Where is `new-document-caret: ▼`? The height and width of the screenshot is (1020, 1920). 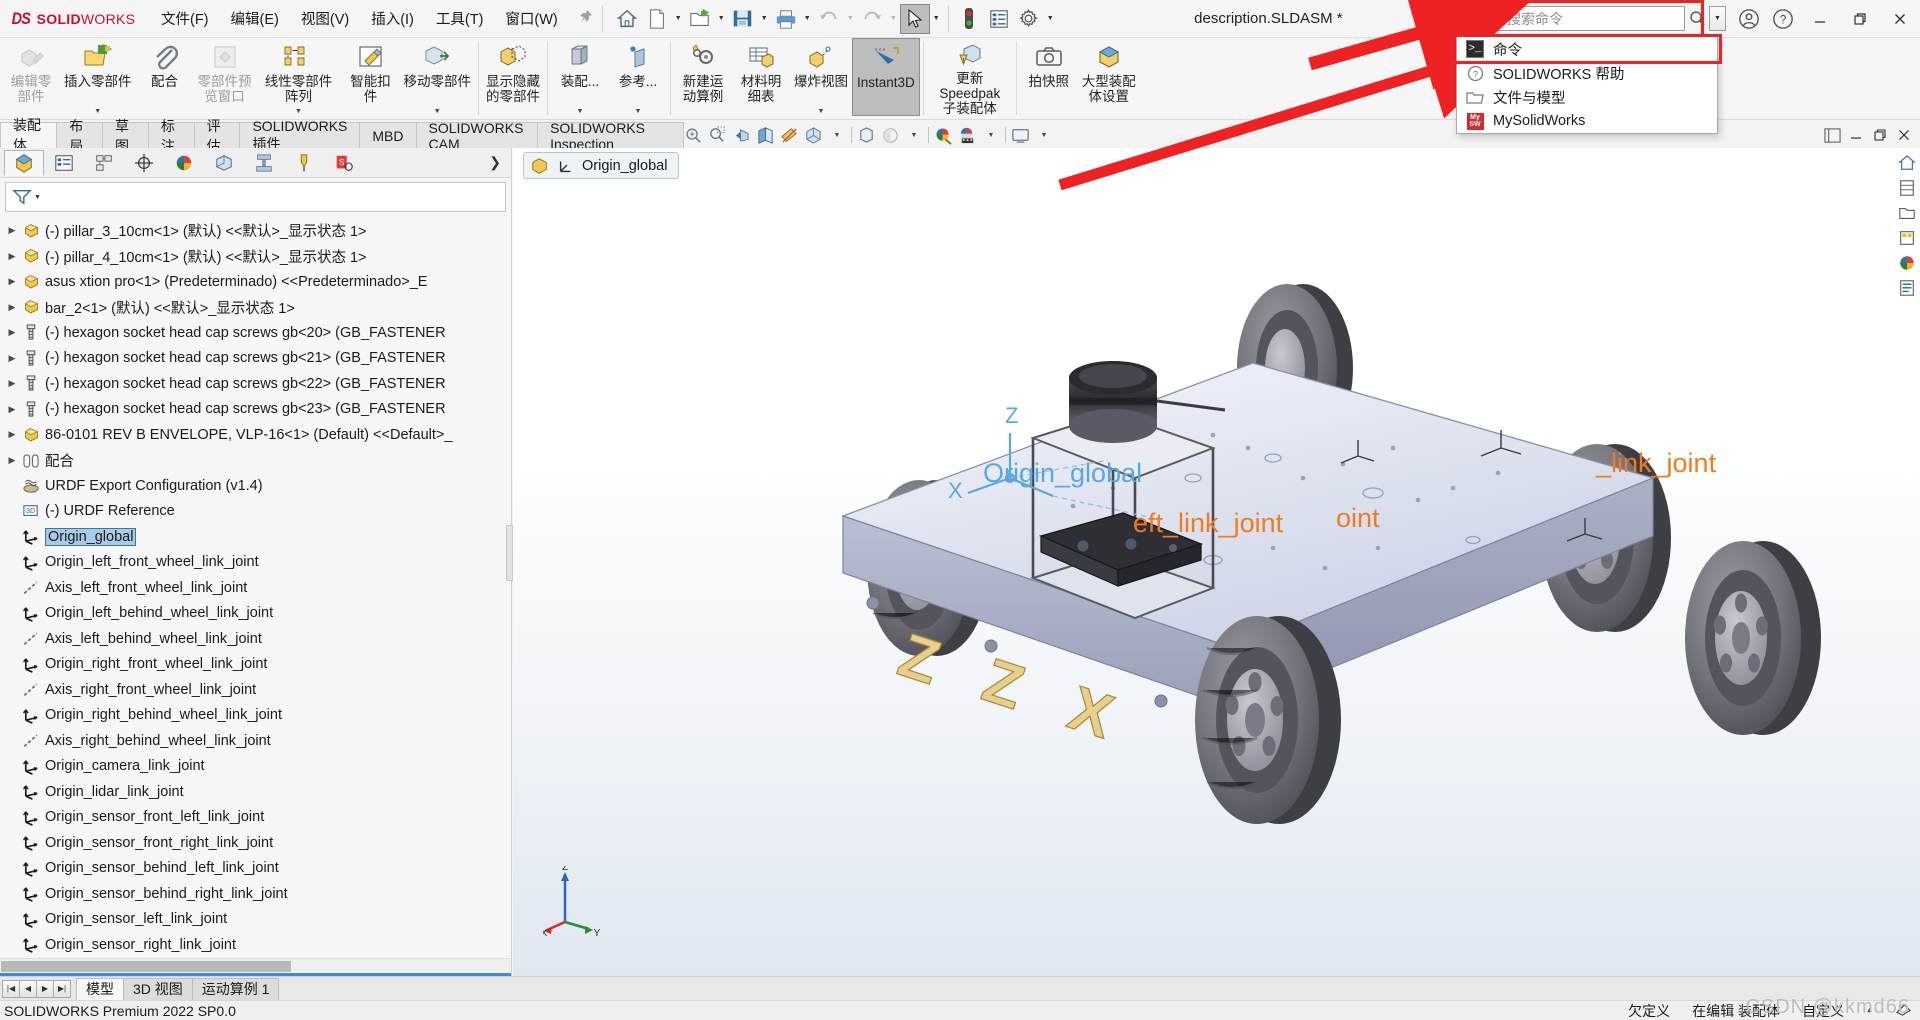 new-document-caret: ▼ is located at coordinates (678, 19).